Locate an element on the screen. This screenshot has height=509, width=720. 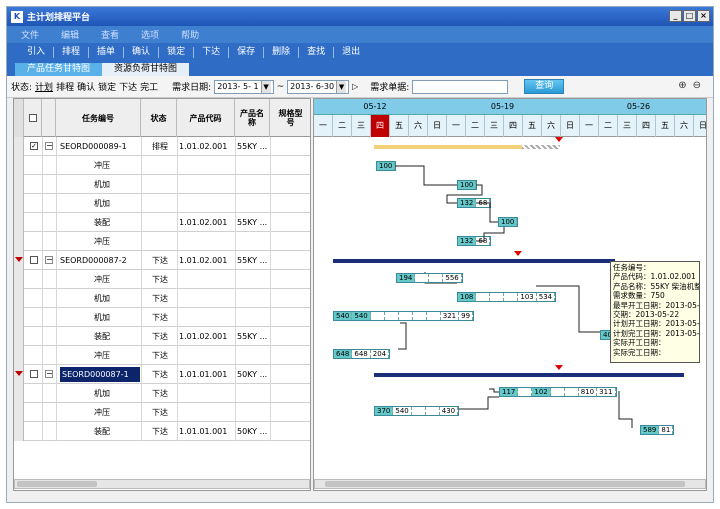
task-bar: 194 556 is located at coordinates (429, 278).